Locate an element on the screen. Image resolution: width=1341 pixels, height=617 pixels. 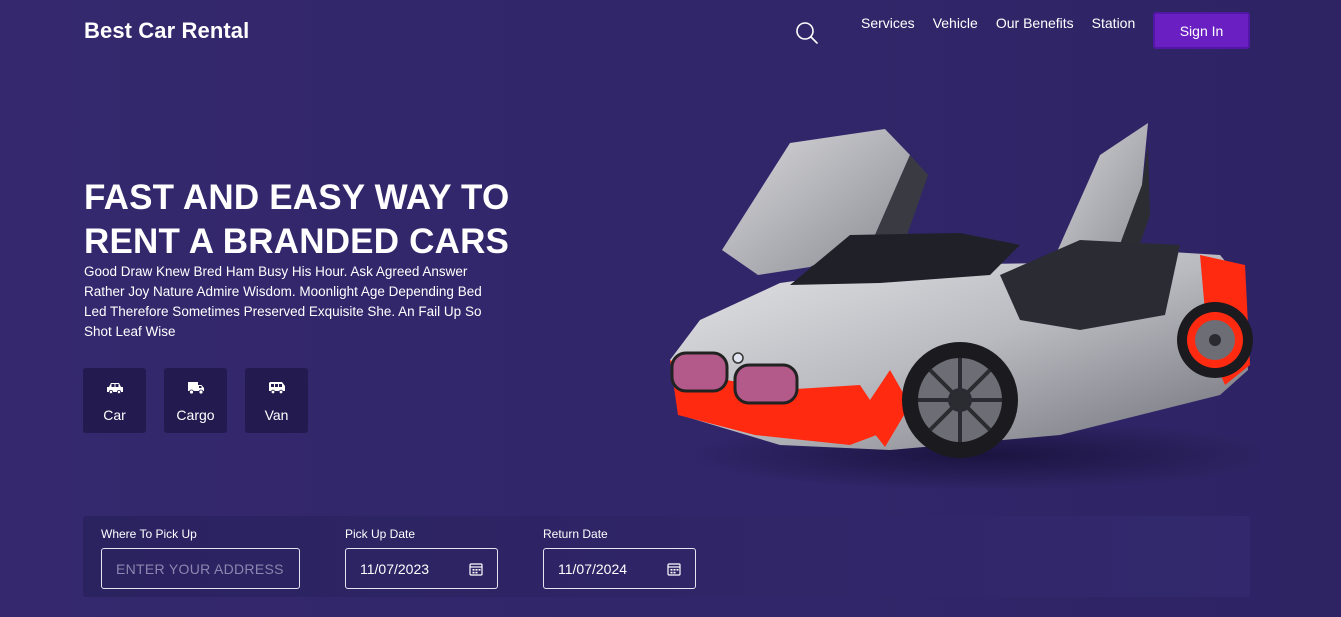
vehicle-type-car-label: Car is located at coordinates (114, 414).